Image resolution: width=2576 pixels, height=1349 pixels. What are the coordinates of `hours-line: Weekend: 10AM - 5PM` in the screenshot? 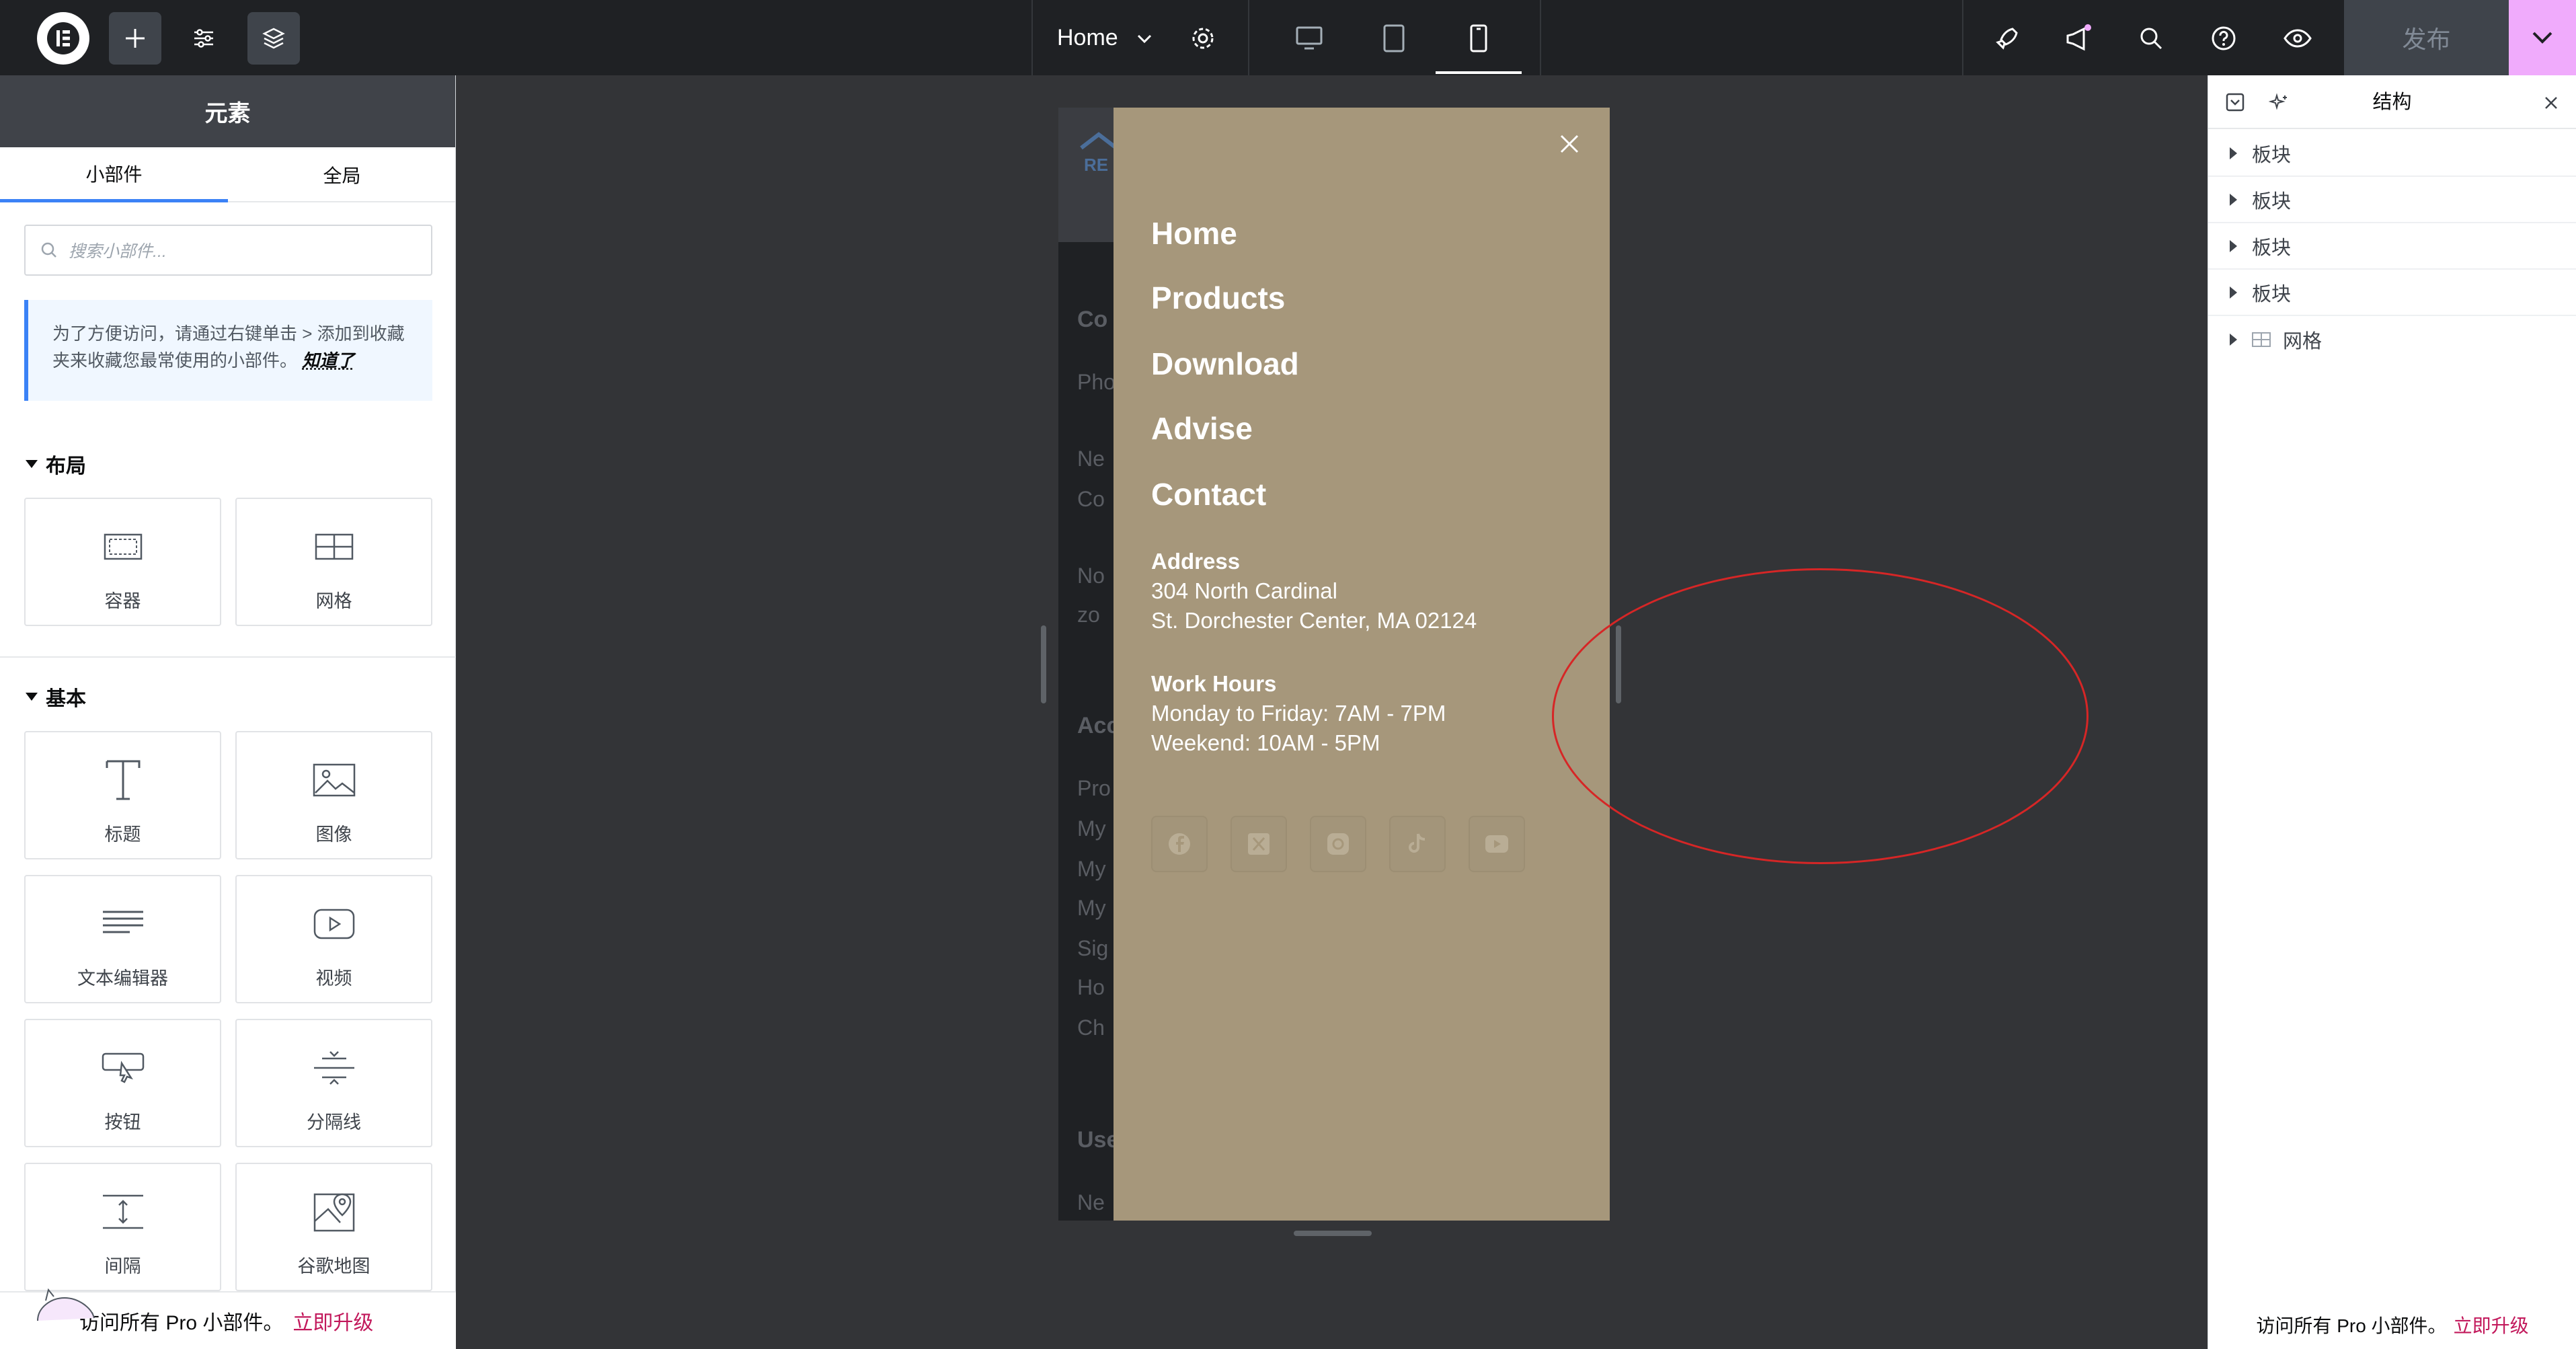 It's located at (1266, 742).